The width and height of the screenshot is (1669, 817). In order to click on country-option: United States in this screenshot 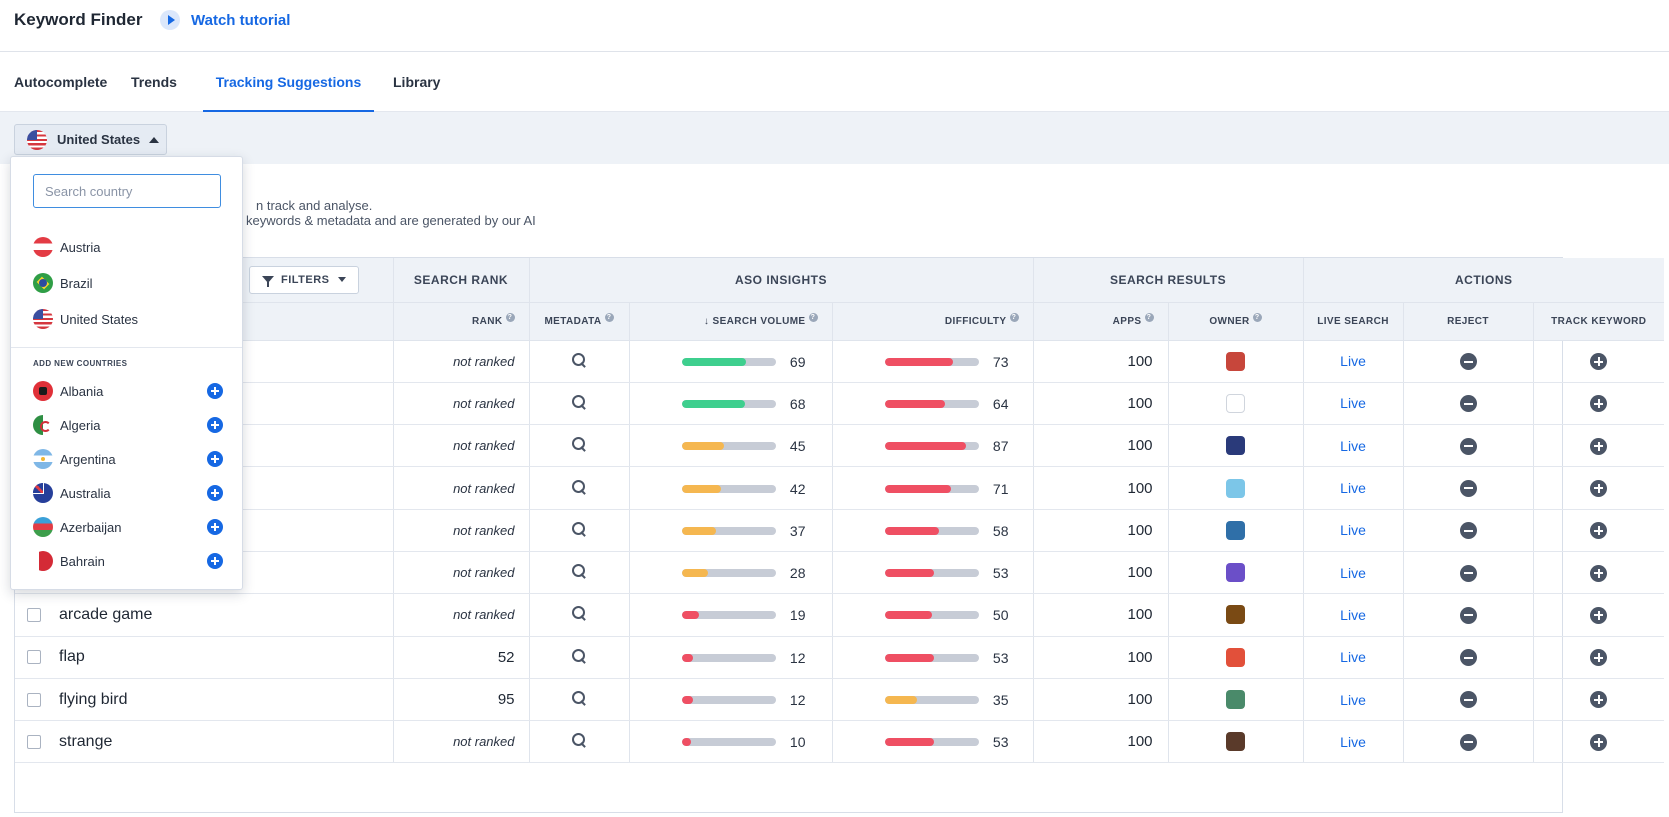, I will do `click(128, 319)`.